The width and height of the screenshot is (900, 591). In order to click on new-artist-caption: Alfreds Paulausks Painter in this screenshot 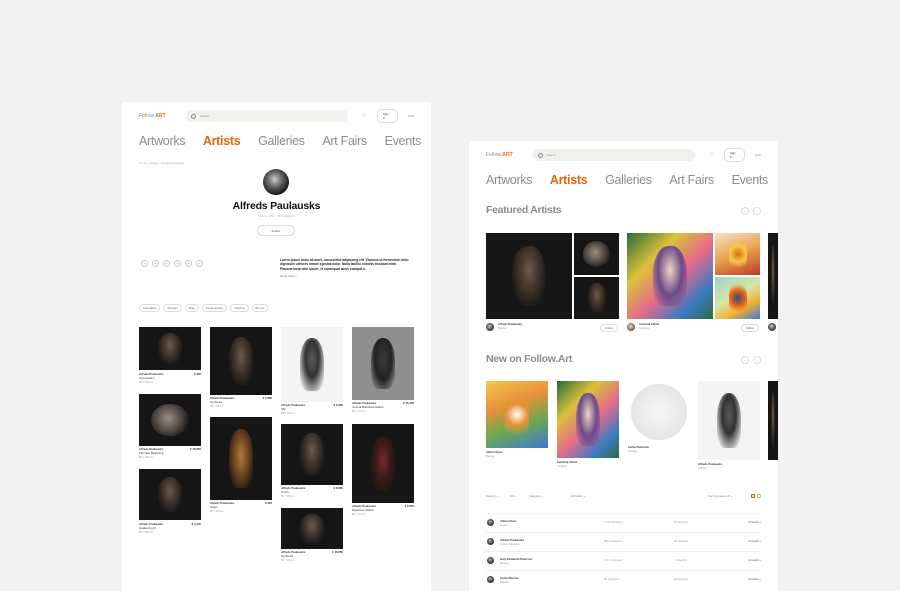, I will do `click(710, 466)`.